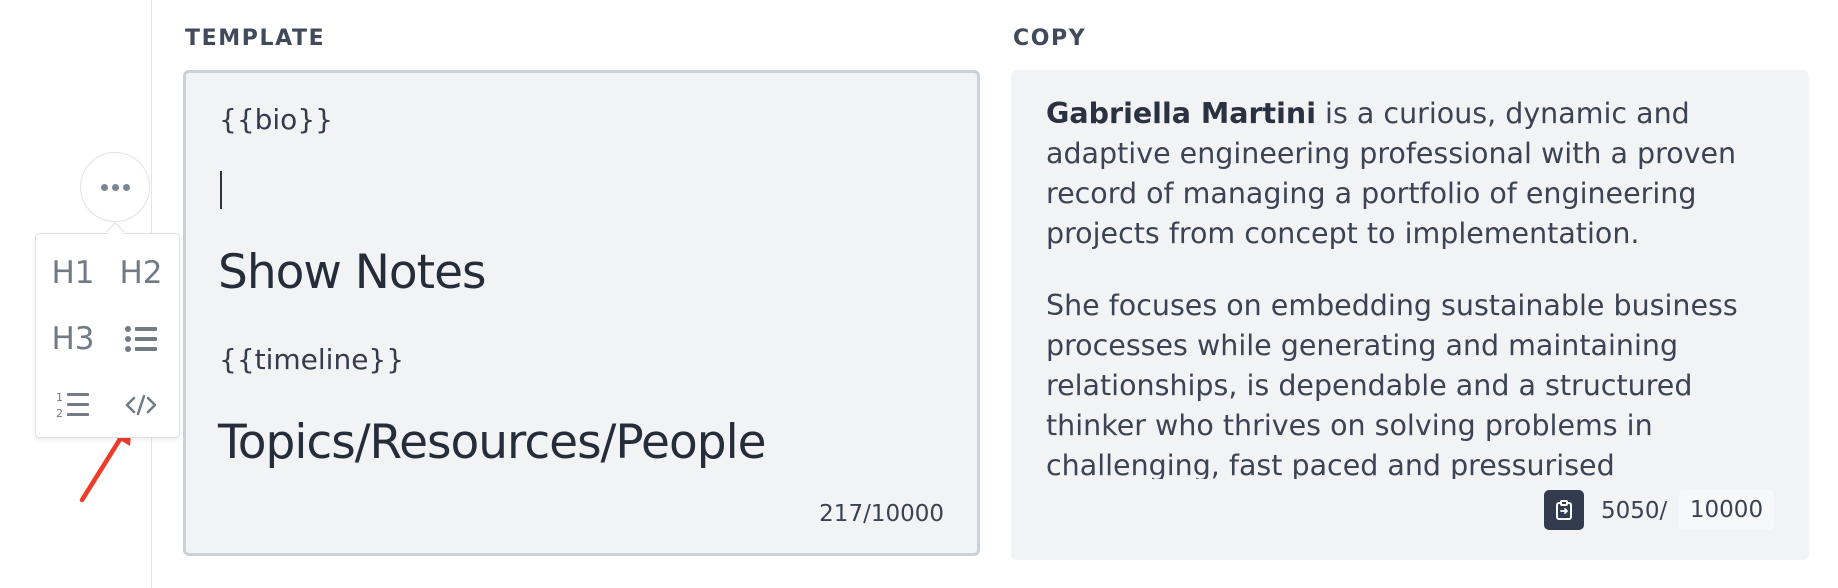 The image size is (1838, 588). What do you see at coordinates (276, 119) in the screenshot?
I see `template-bio-variable: {{bio}}` at bounding box center [276, 119].